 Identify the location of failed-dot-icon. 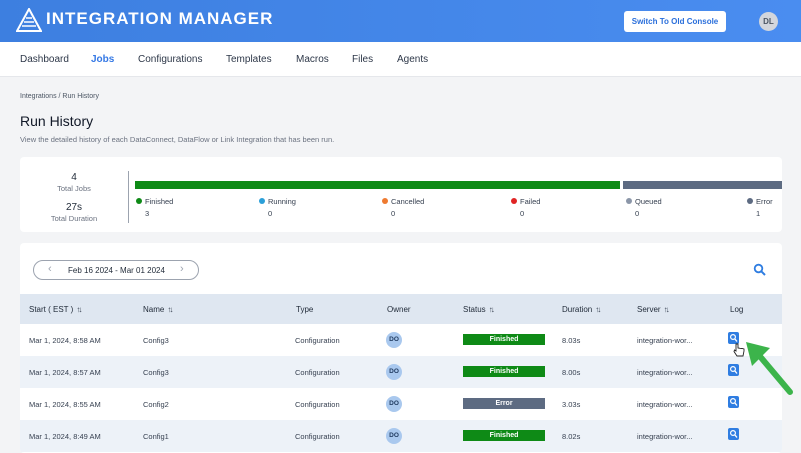
(514, 201).